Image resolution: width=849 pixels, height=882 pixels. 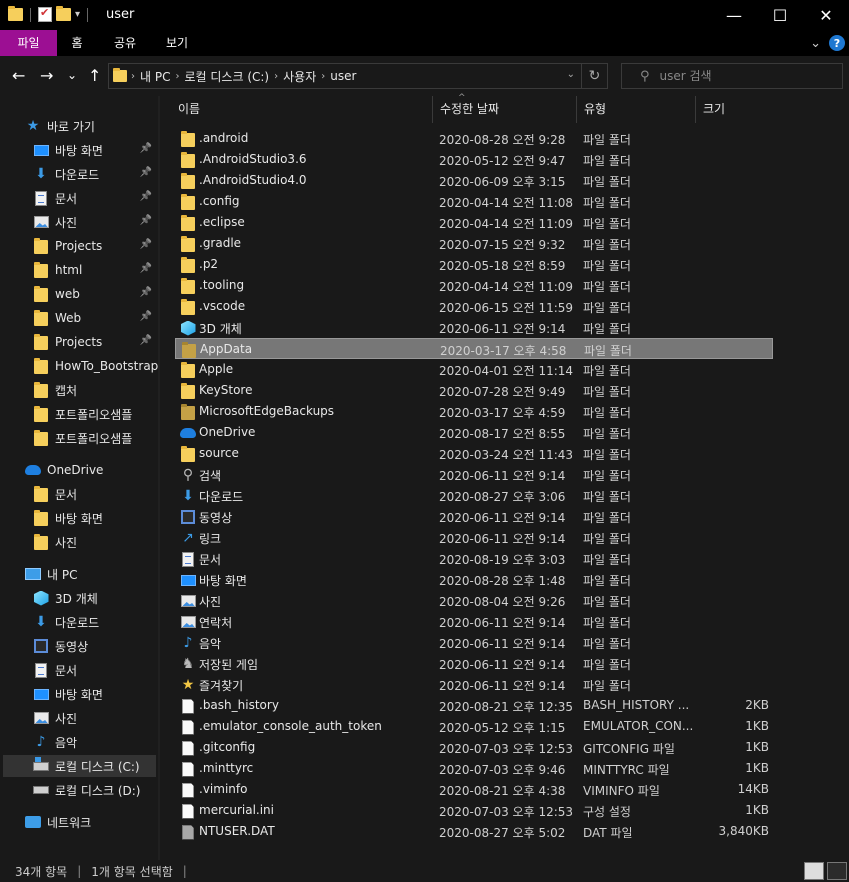 What do you see at coordinates (474, 558) in the screenshot?
I see `file-row: 문서 2020-08-19 오후 3:03 파일 폴더` at bounding box center [474, 558].